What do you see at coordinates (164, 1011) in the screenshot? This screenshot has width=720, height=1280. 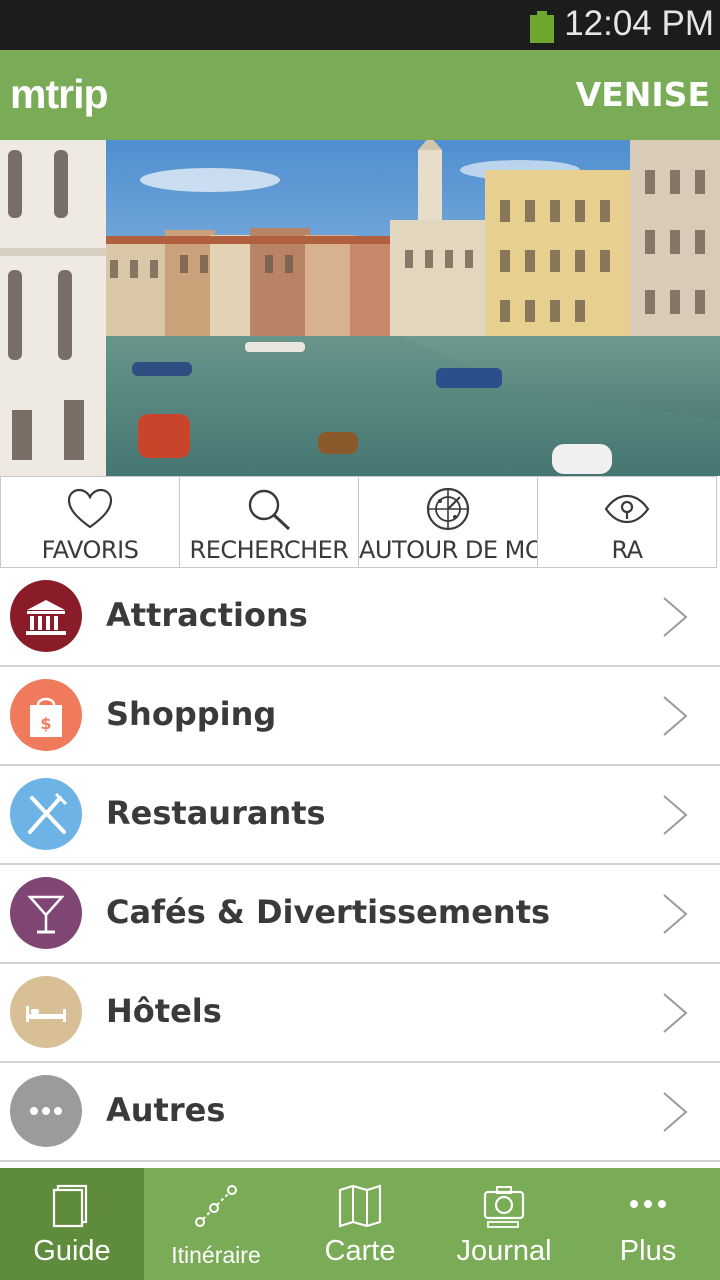 I see `category-label: Hôtels` at bounding box center [164, 1011].